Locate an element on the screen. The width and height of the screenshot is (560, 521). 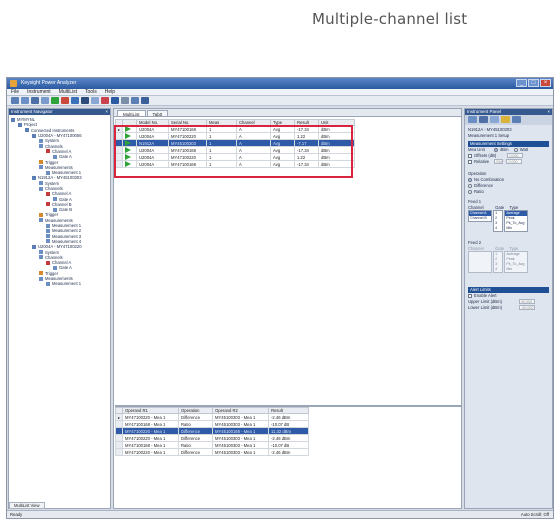
feed1-type-list: Average Peak Pk_To_Avg Min is located at coordinates (516, 221).